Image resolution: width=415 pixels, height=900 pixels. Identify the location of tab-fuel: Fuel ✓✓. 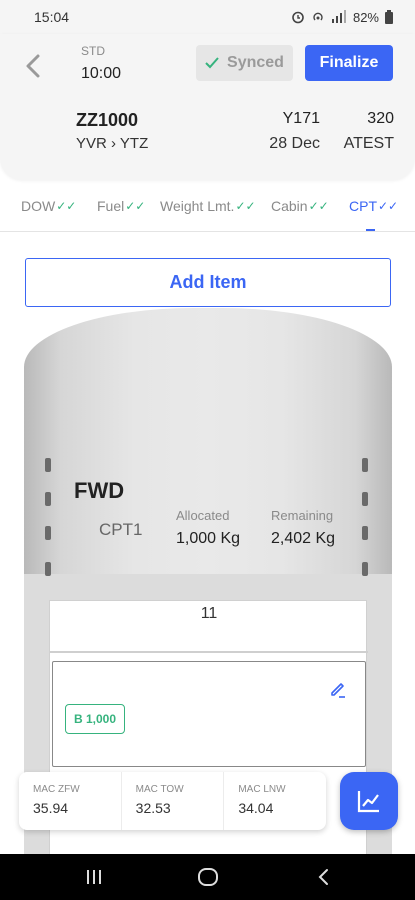
(121, 206).